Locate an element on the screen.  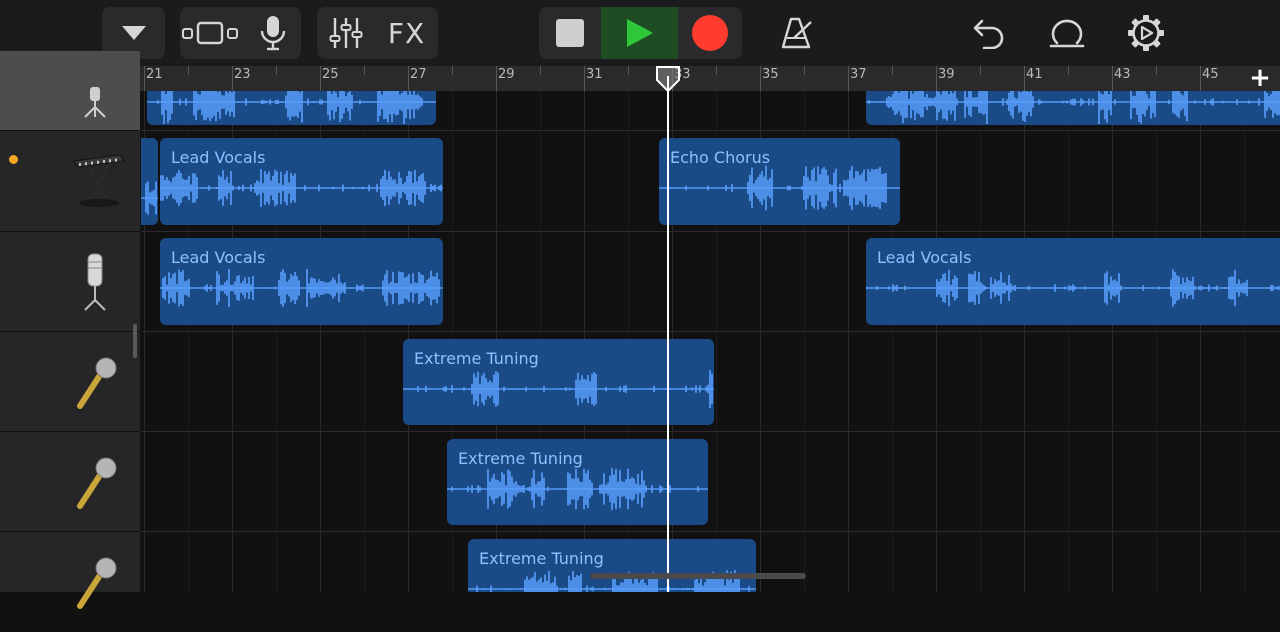
settings-button is located at coordinates (1146, 33).